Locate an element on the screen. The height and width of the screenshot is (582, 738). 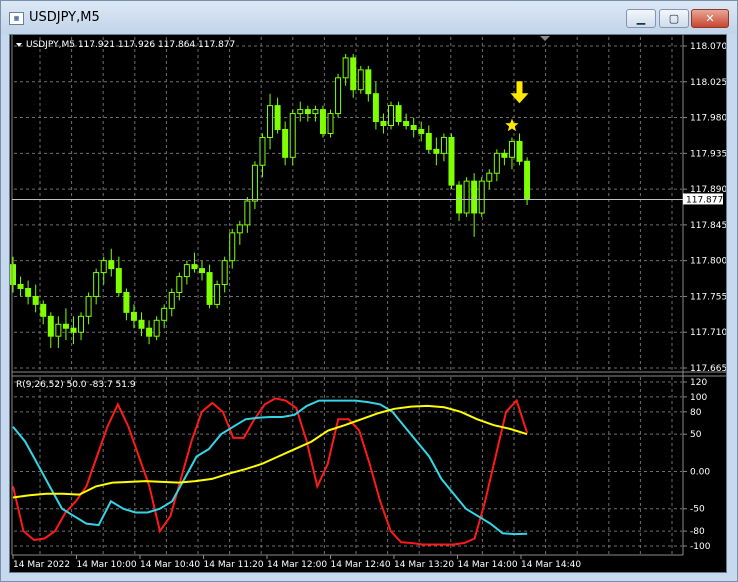
chart-window-icon: ▦ is located at coordinates (16, 18).